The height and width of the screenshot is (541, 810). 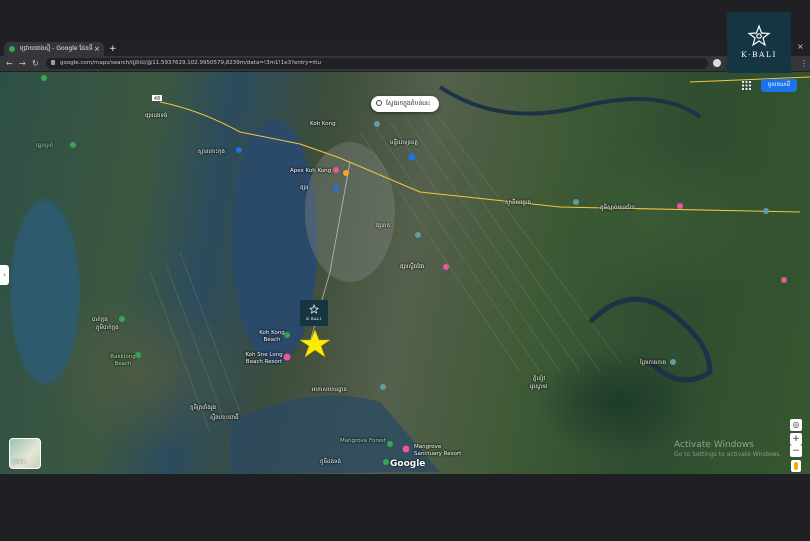 What do you see at coordinates (12, 49) in the screenshot?
I see `maps-favicon-icon` at bounding box center [12, 49].